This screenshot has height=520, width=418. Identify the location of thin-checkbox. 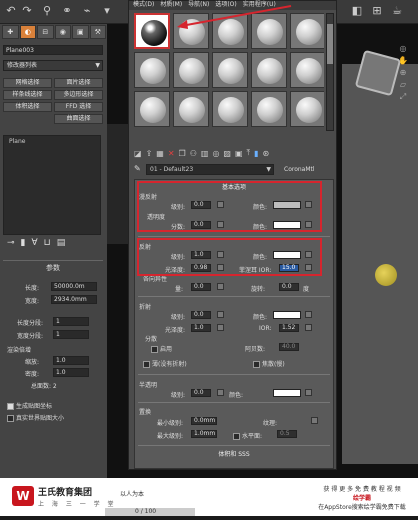
(146, 364).